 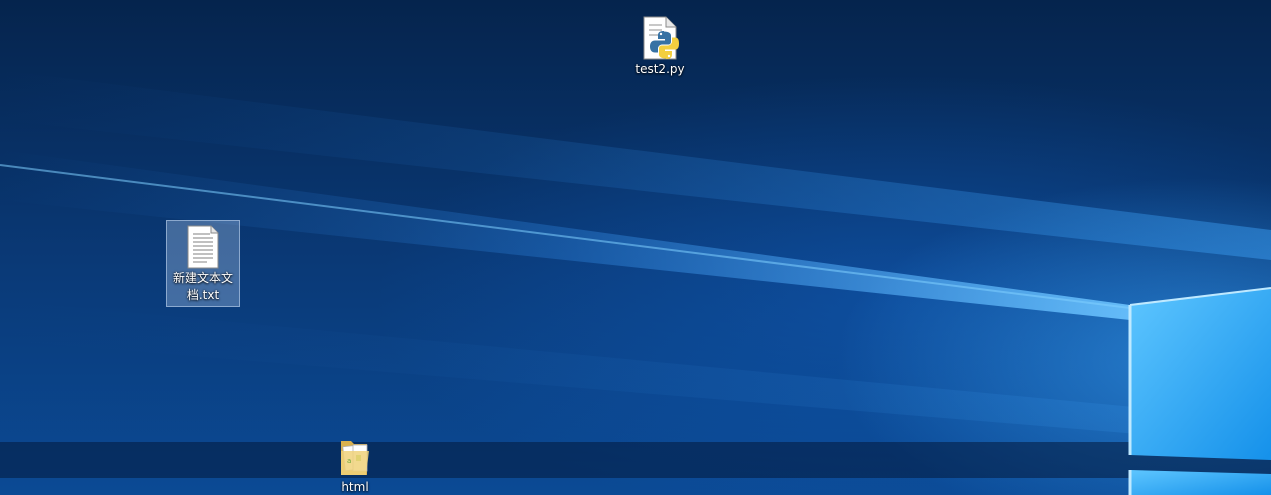 I want to click on desktop-icon-new-text-document: 新建文本文档.txt, so click(x=203, y=263).